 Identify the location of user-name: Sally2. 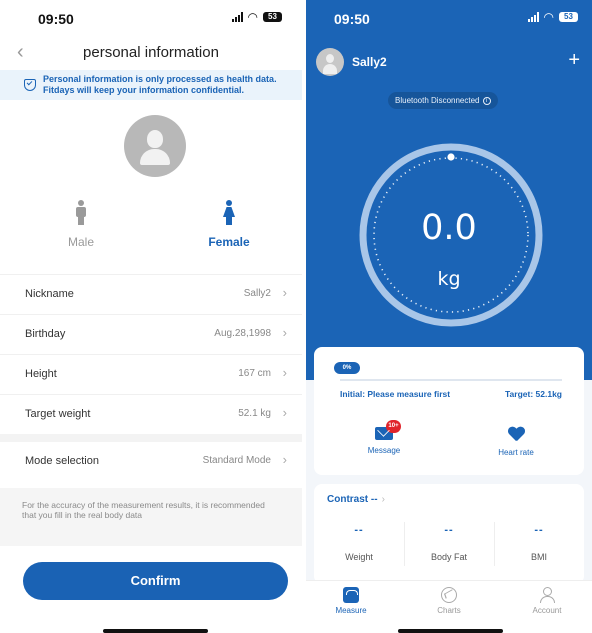
(369, 62).